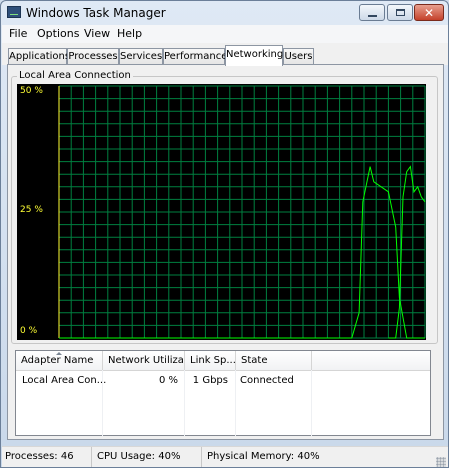 This screenshot has width=449, height=468. I want to click on resize-grip-icon, so click(441, 462).